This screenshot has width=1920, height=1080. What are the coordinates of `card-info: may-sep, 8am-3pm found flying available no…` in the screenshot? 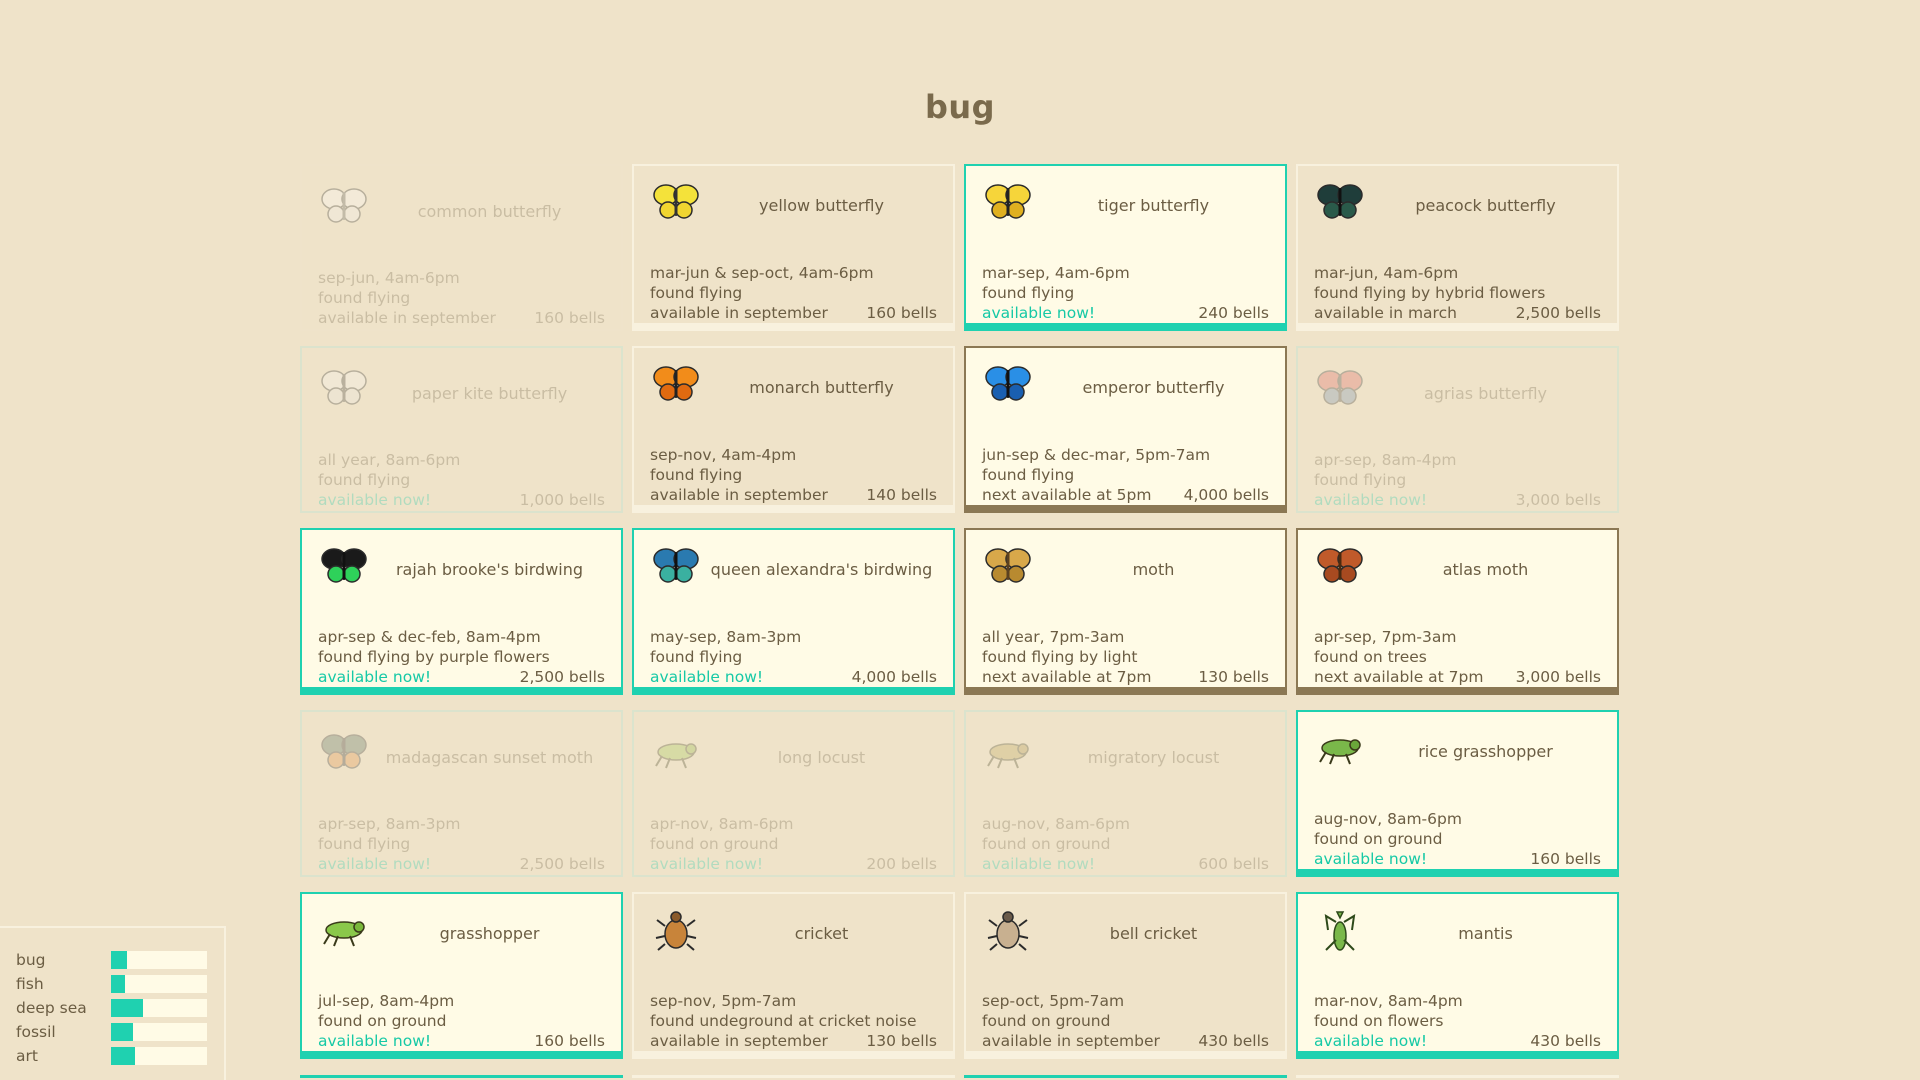 It's located at (793, 657).